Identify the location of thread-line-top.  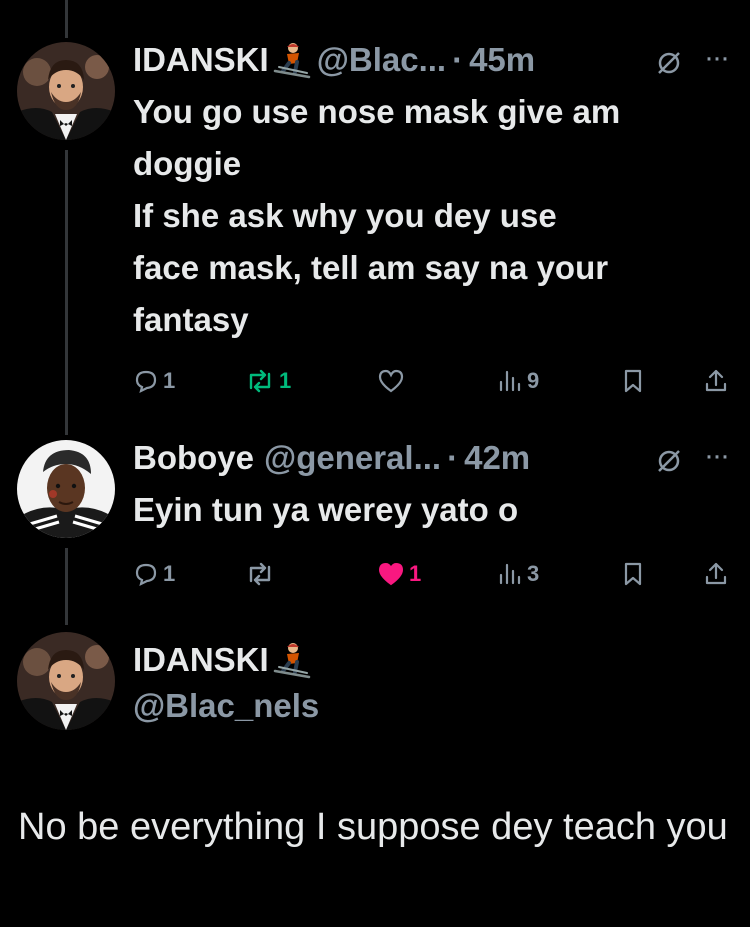
(66, 19).